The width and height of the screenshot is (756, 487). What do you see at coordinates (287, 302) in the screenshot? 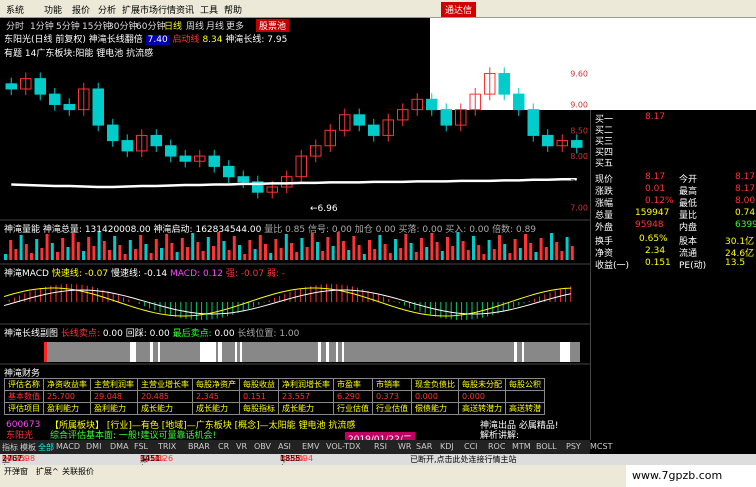
I see `macd-fast-line` at bounding box center [287, 302].